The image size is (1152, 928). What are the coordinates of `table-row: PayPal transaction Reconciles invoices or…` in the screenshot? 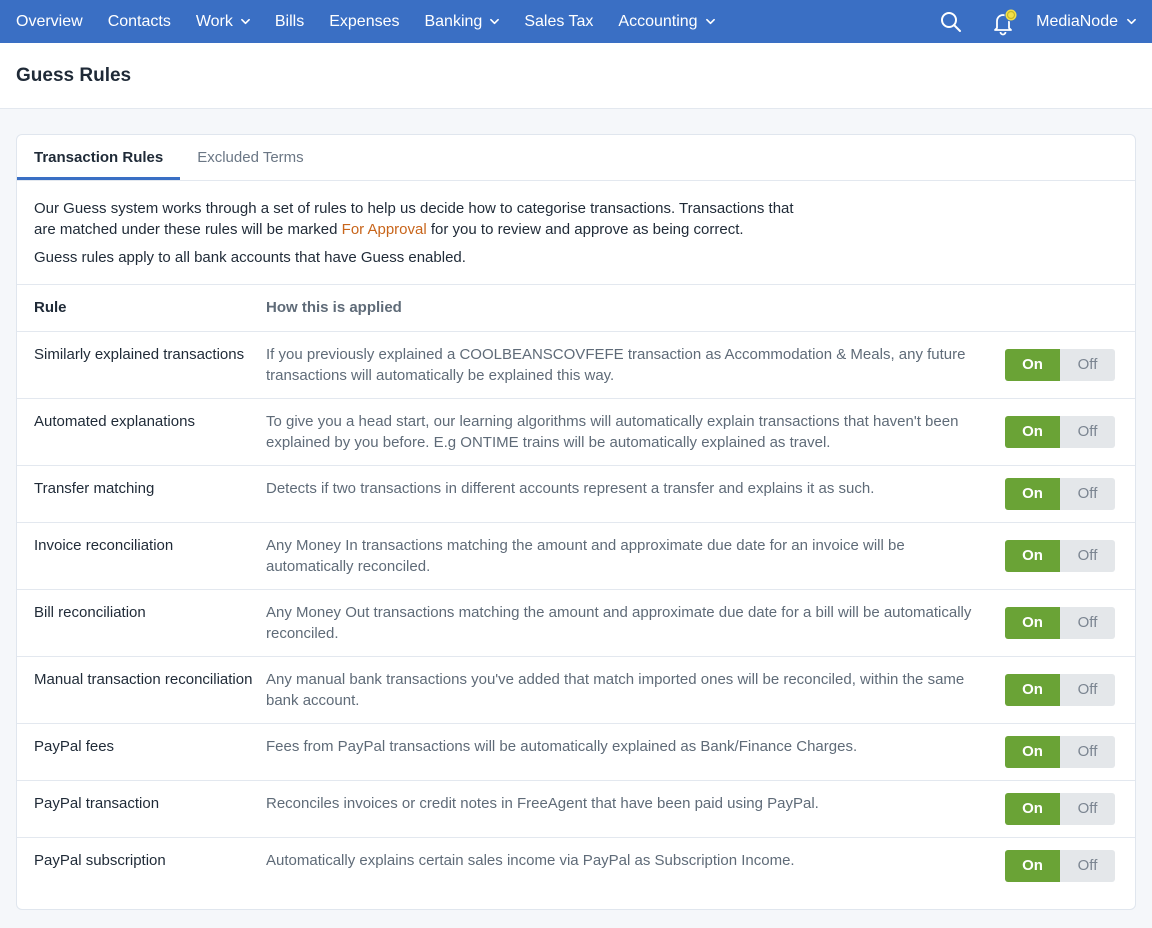 It's located at (576, 809).